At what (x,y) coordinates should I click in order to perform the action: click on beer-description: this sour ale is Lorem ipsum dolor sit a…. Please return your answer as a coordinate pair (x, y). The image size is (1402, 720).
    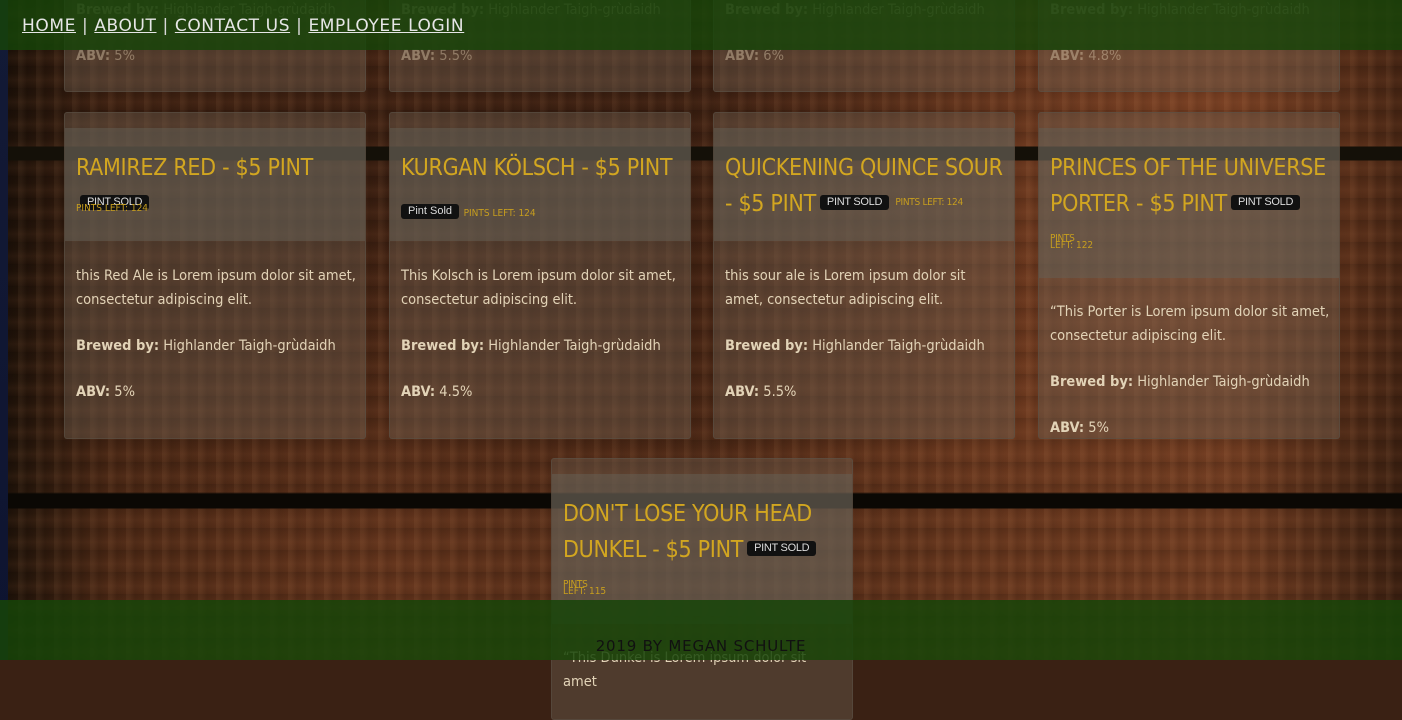
    Looking at the image, I should click on (845, 288).